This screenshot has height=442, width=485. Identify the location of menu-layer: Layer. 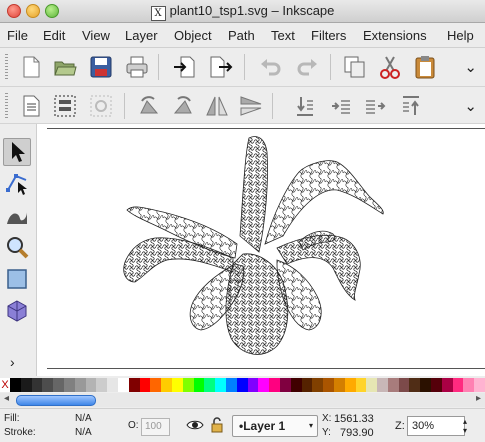
(141, 35).